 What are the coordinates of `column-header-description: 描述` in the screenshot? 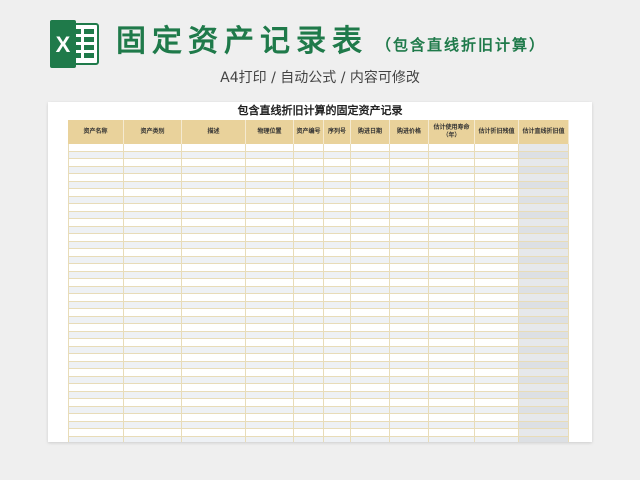 It's located at (214, 132).